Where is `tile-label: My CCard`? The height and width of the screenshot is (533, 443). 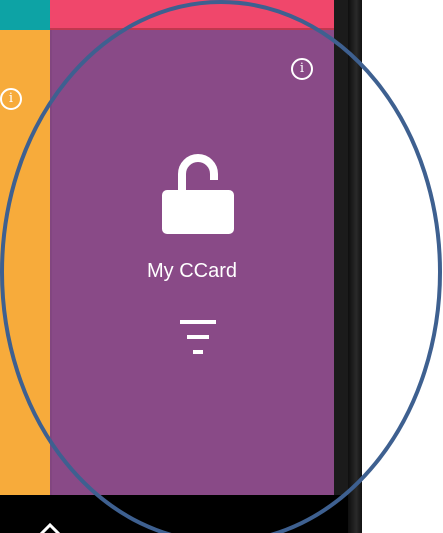 tile-label: My CCard is located at coordinates (191, 271).